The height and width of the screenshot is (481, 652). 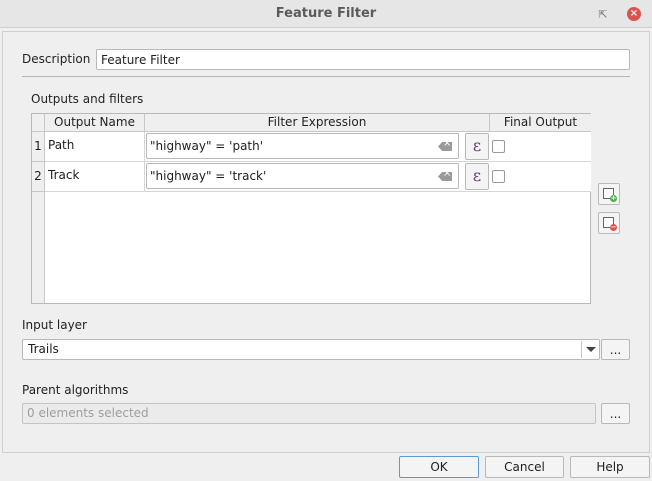 I want to click on filter-expression-cell: "highway" = 'path', so click(x=317, y=147).